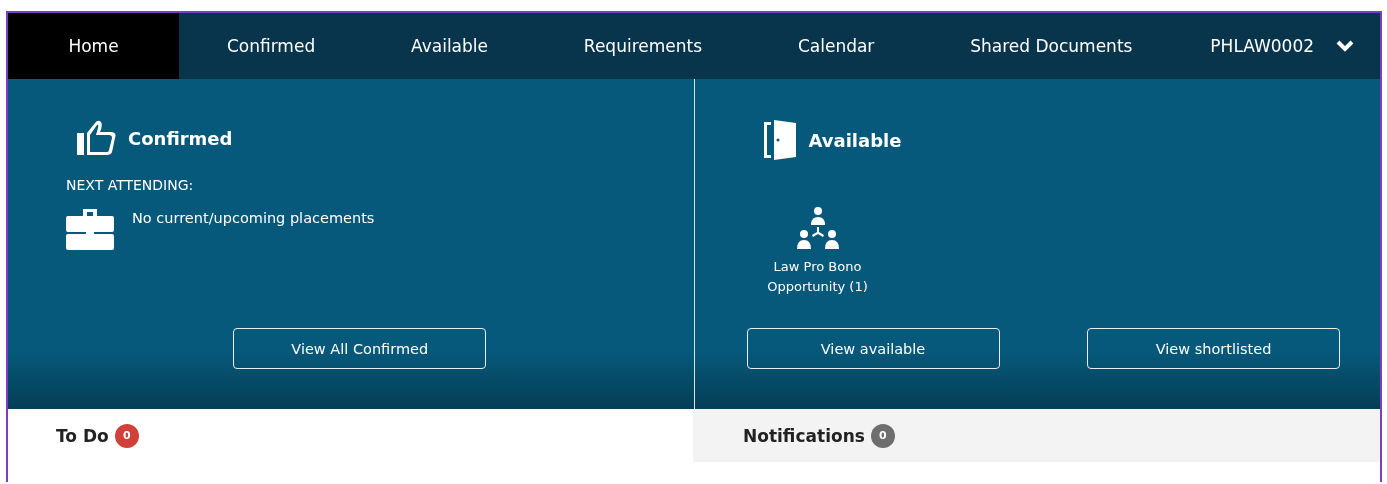  I want to click on section-title: To Do, so click(82, 435).